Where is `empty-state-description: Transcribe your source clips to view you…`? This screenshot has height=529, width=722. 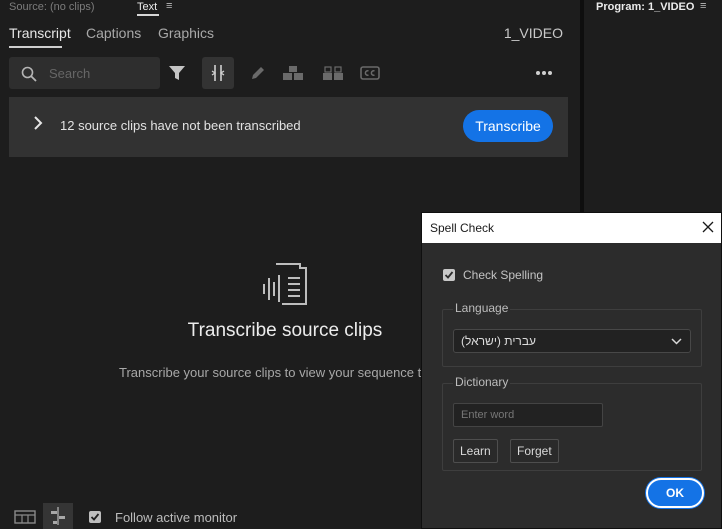
empty-state-description: Transcribe your source clips to view you… is located at coordinates (283, 372).